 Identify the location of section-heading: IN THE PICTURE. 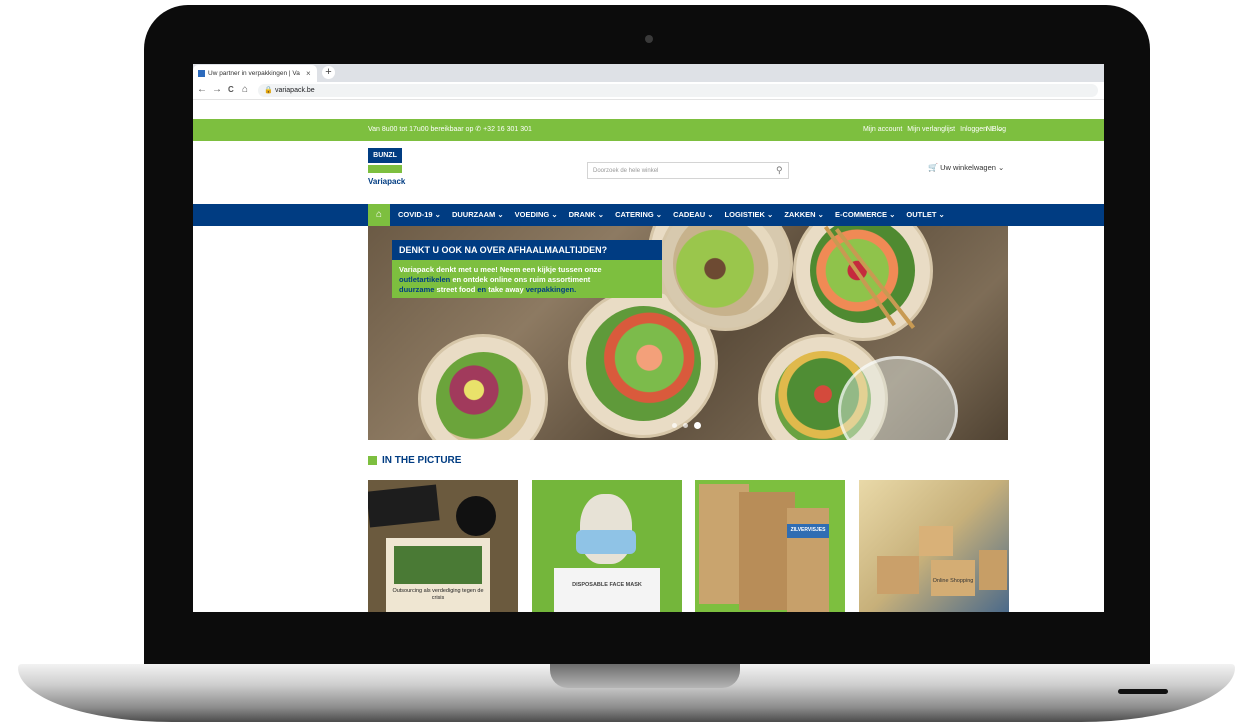
(414, 460).